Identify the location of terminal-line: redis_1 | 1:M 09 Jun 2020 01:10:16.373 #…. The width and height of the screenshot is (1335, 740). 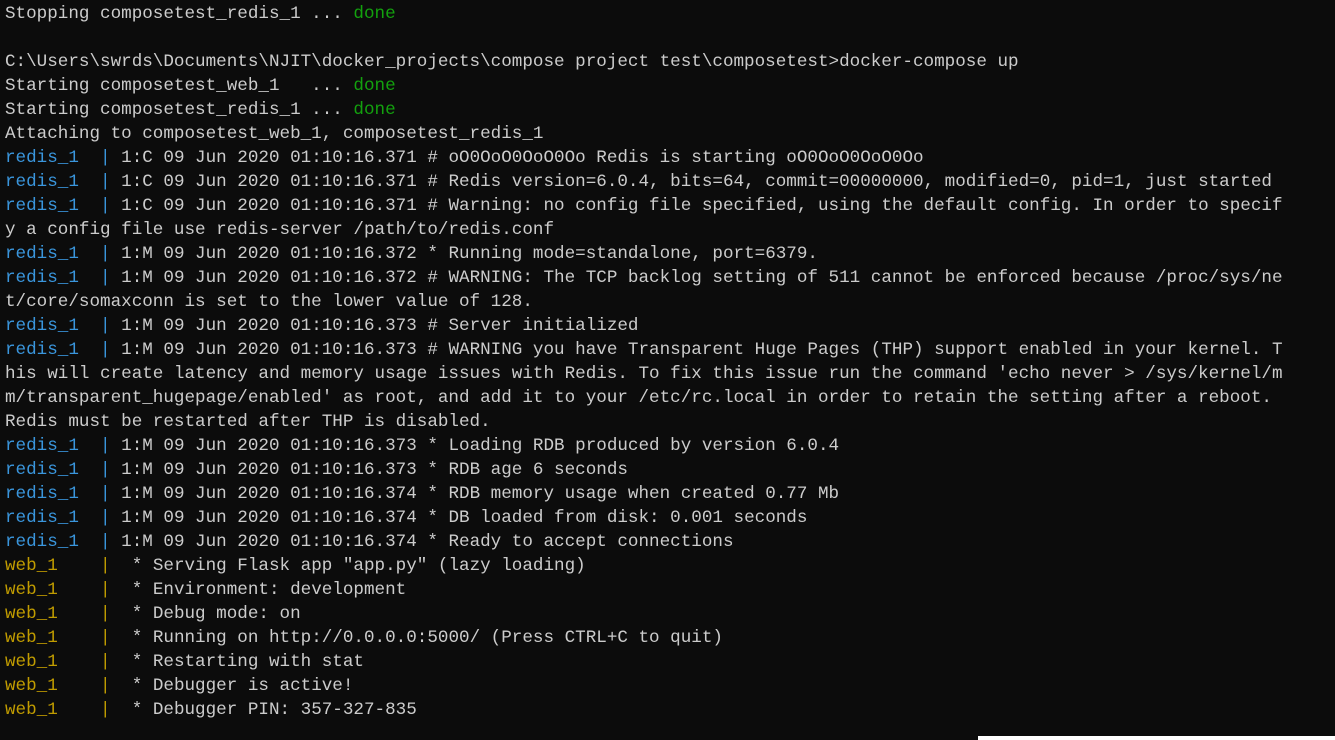
(644, 326).